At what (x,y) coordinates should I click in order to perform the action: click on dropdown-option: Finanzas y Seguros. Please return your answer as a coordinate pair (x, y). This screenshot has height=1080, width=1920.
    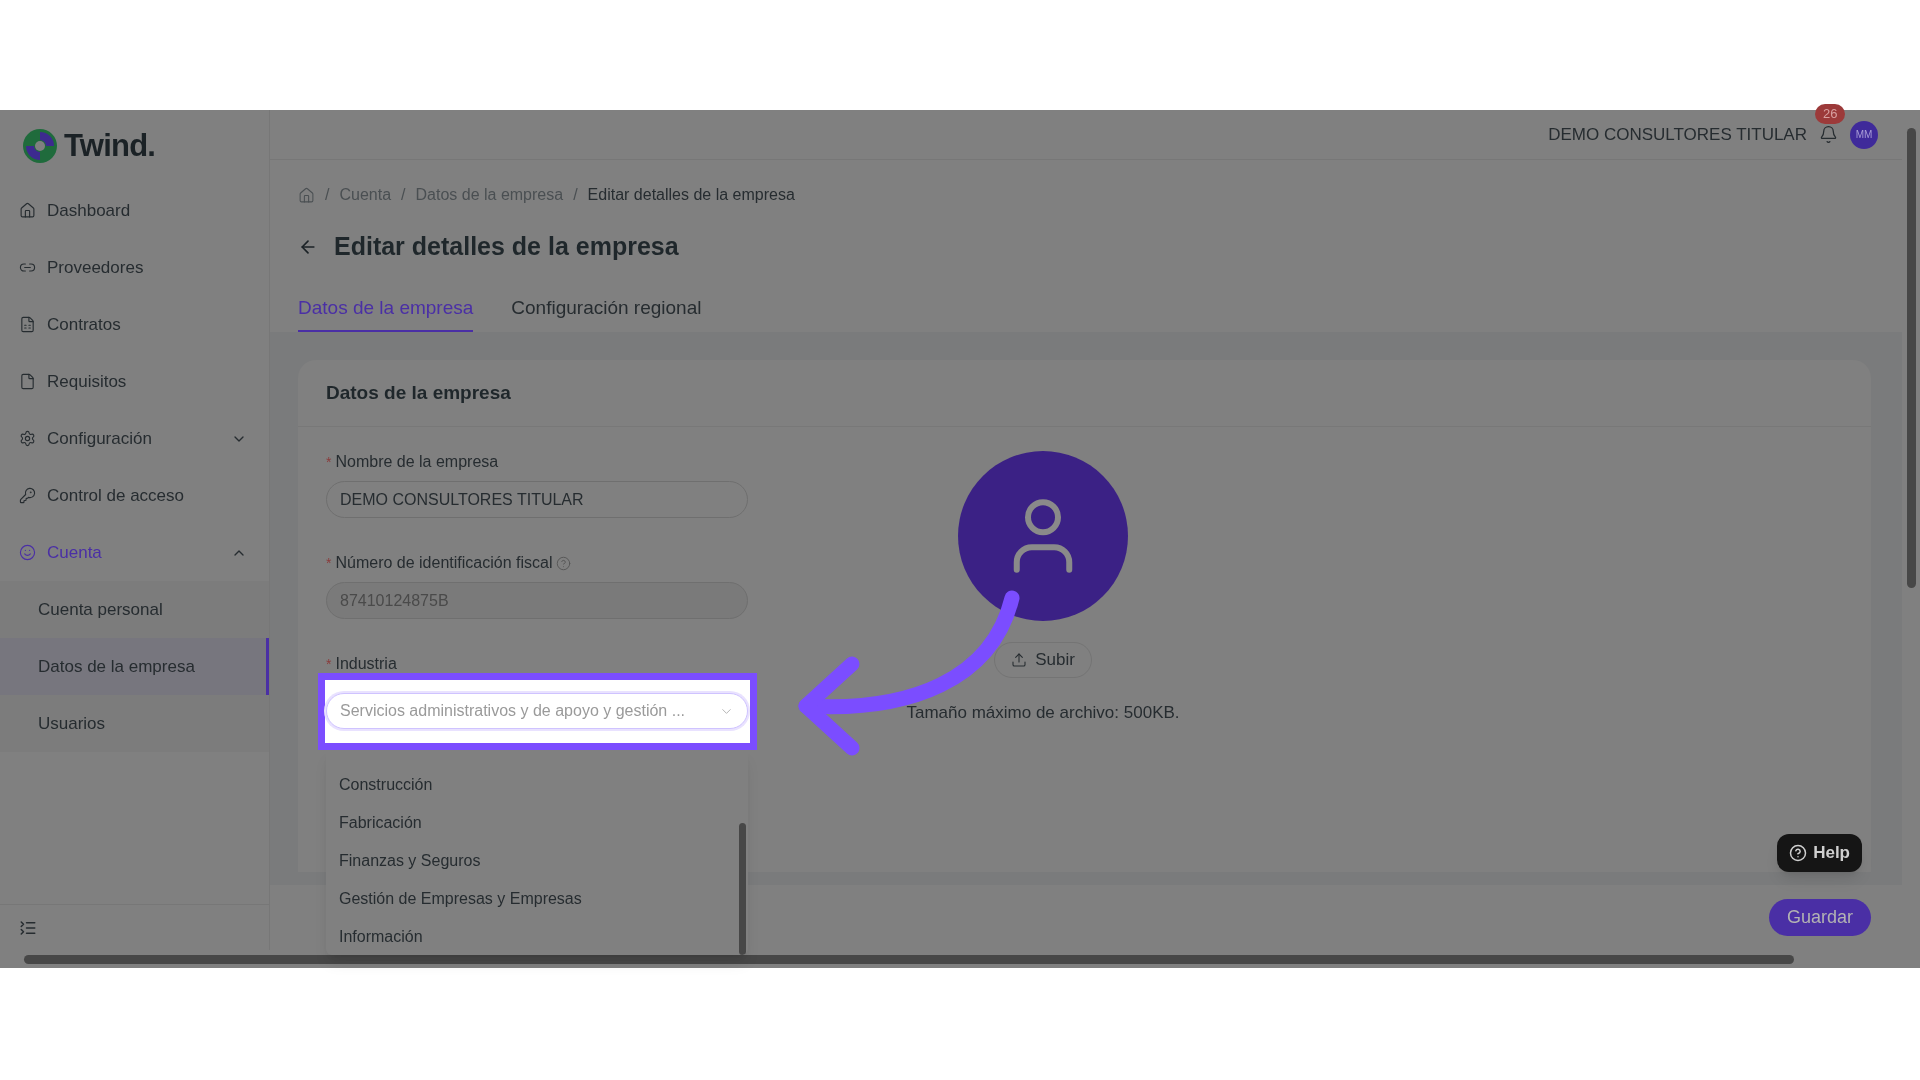
    Looking at the image, I should click on (537, 861).